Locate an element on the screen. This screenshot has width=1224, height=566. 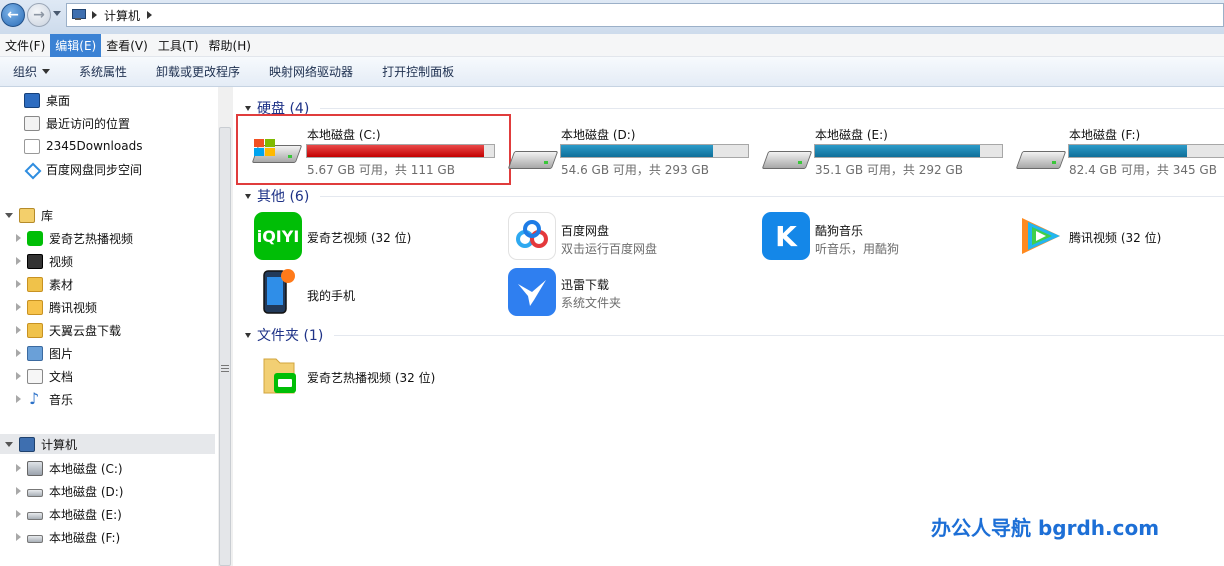
drive-tile-c: 本地磁盘 (C:) 5.67 GB 可用，共 111 GB is located at coordinates (379, 153).